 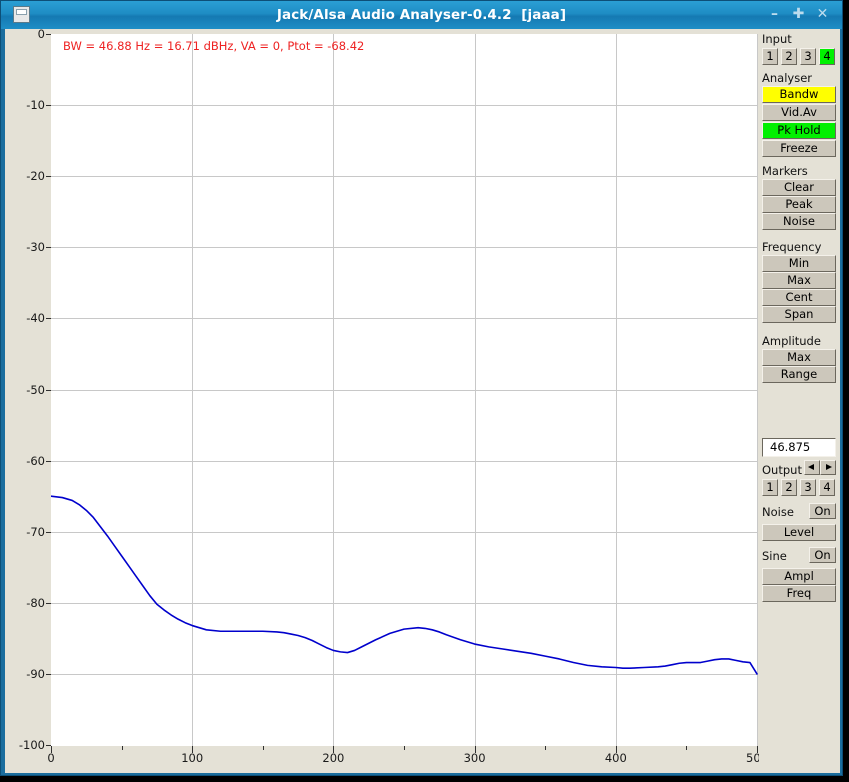 What do you see at coordinates (770, 56) in the screenshot?
I see `input-button-1: 1` at bounding box center [770, 56].